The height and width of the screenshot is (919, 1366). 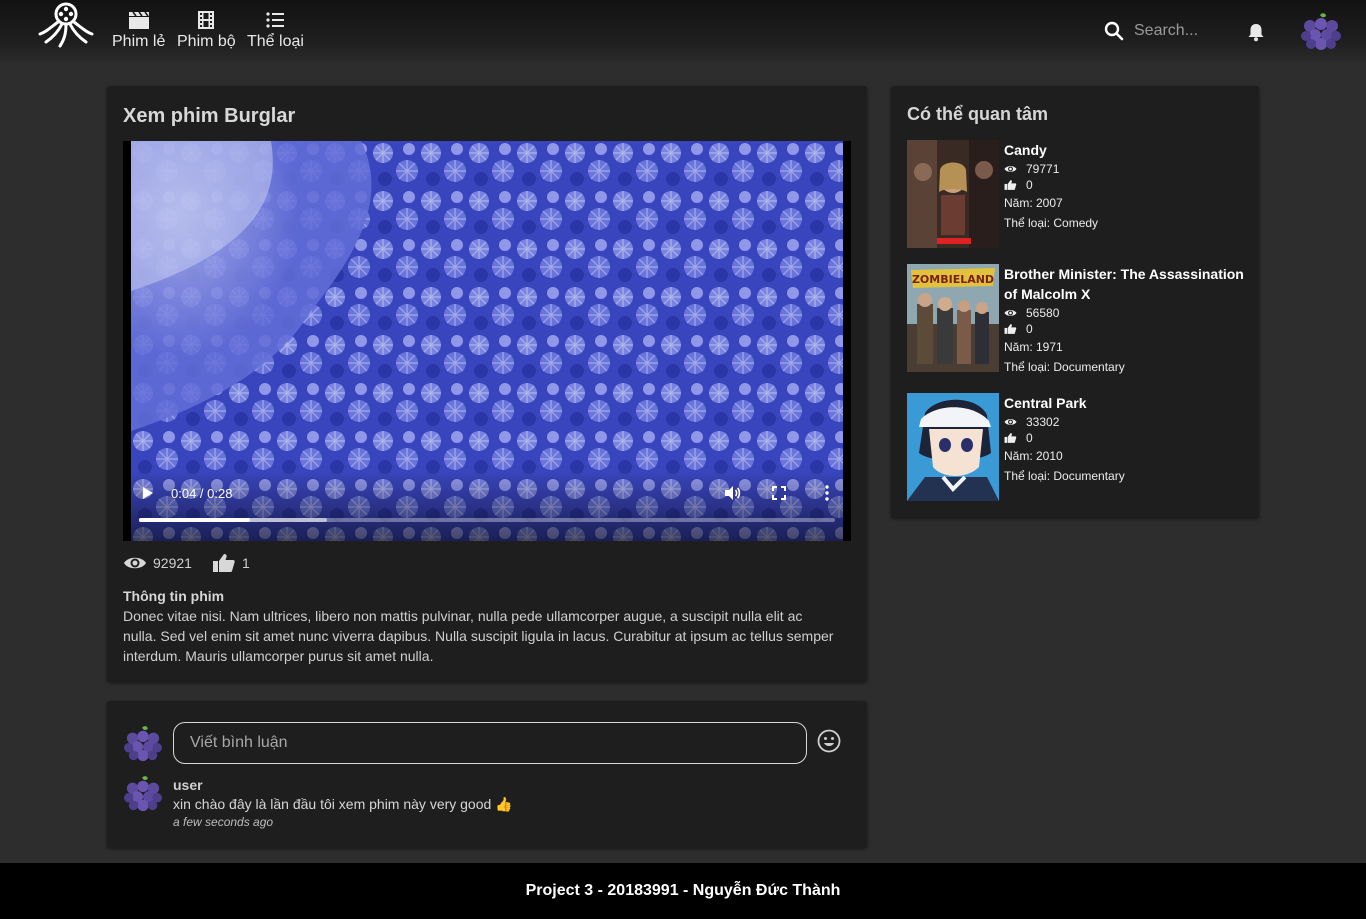 What do you see at coordinates (829, 741) in the screenshot?
I see `emoji-icon` at bounding box center [829, 741].